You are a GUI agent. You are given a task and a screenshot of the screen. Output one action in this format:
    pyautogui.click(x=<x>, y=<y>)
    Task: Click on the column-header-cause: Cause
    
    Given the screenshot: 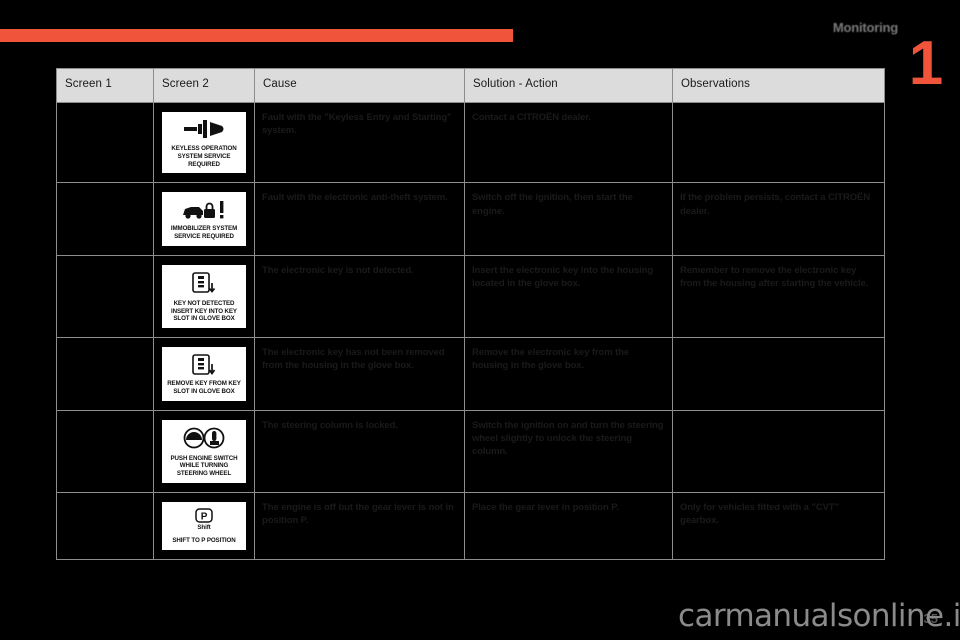 What is the action you would take?
    pyautogui.click(x=359, y=85)
    